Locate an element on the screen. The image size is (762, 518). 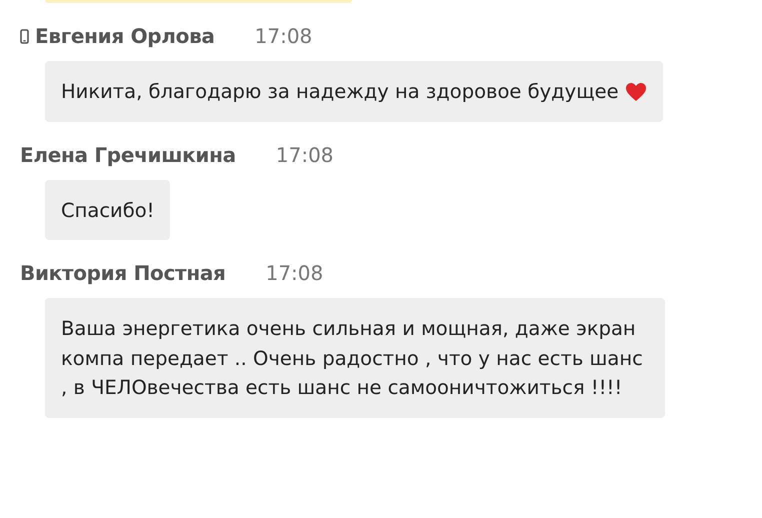
message-bubble: Спасибо! is located at coordinates (107, 210).